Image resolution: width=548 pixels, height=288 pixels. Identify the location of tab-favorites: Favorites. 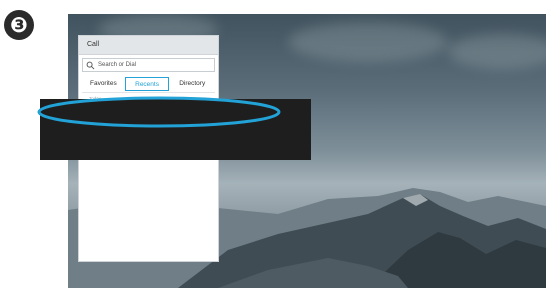
(103, 84).